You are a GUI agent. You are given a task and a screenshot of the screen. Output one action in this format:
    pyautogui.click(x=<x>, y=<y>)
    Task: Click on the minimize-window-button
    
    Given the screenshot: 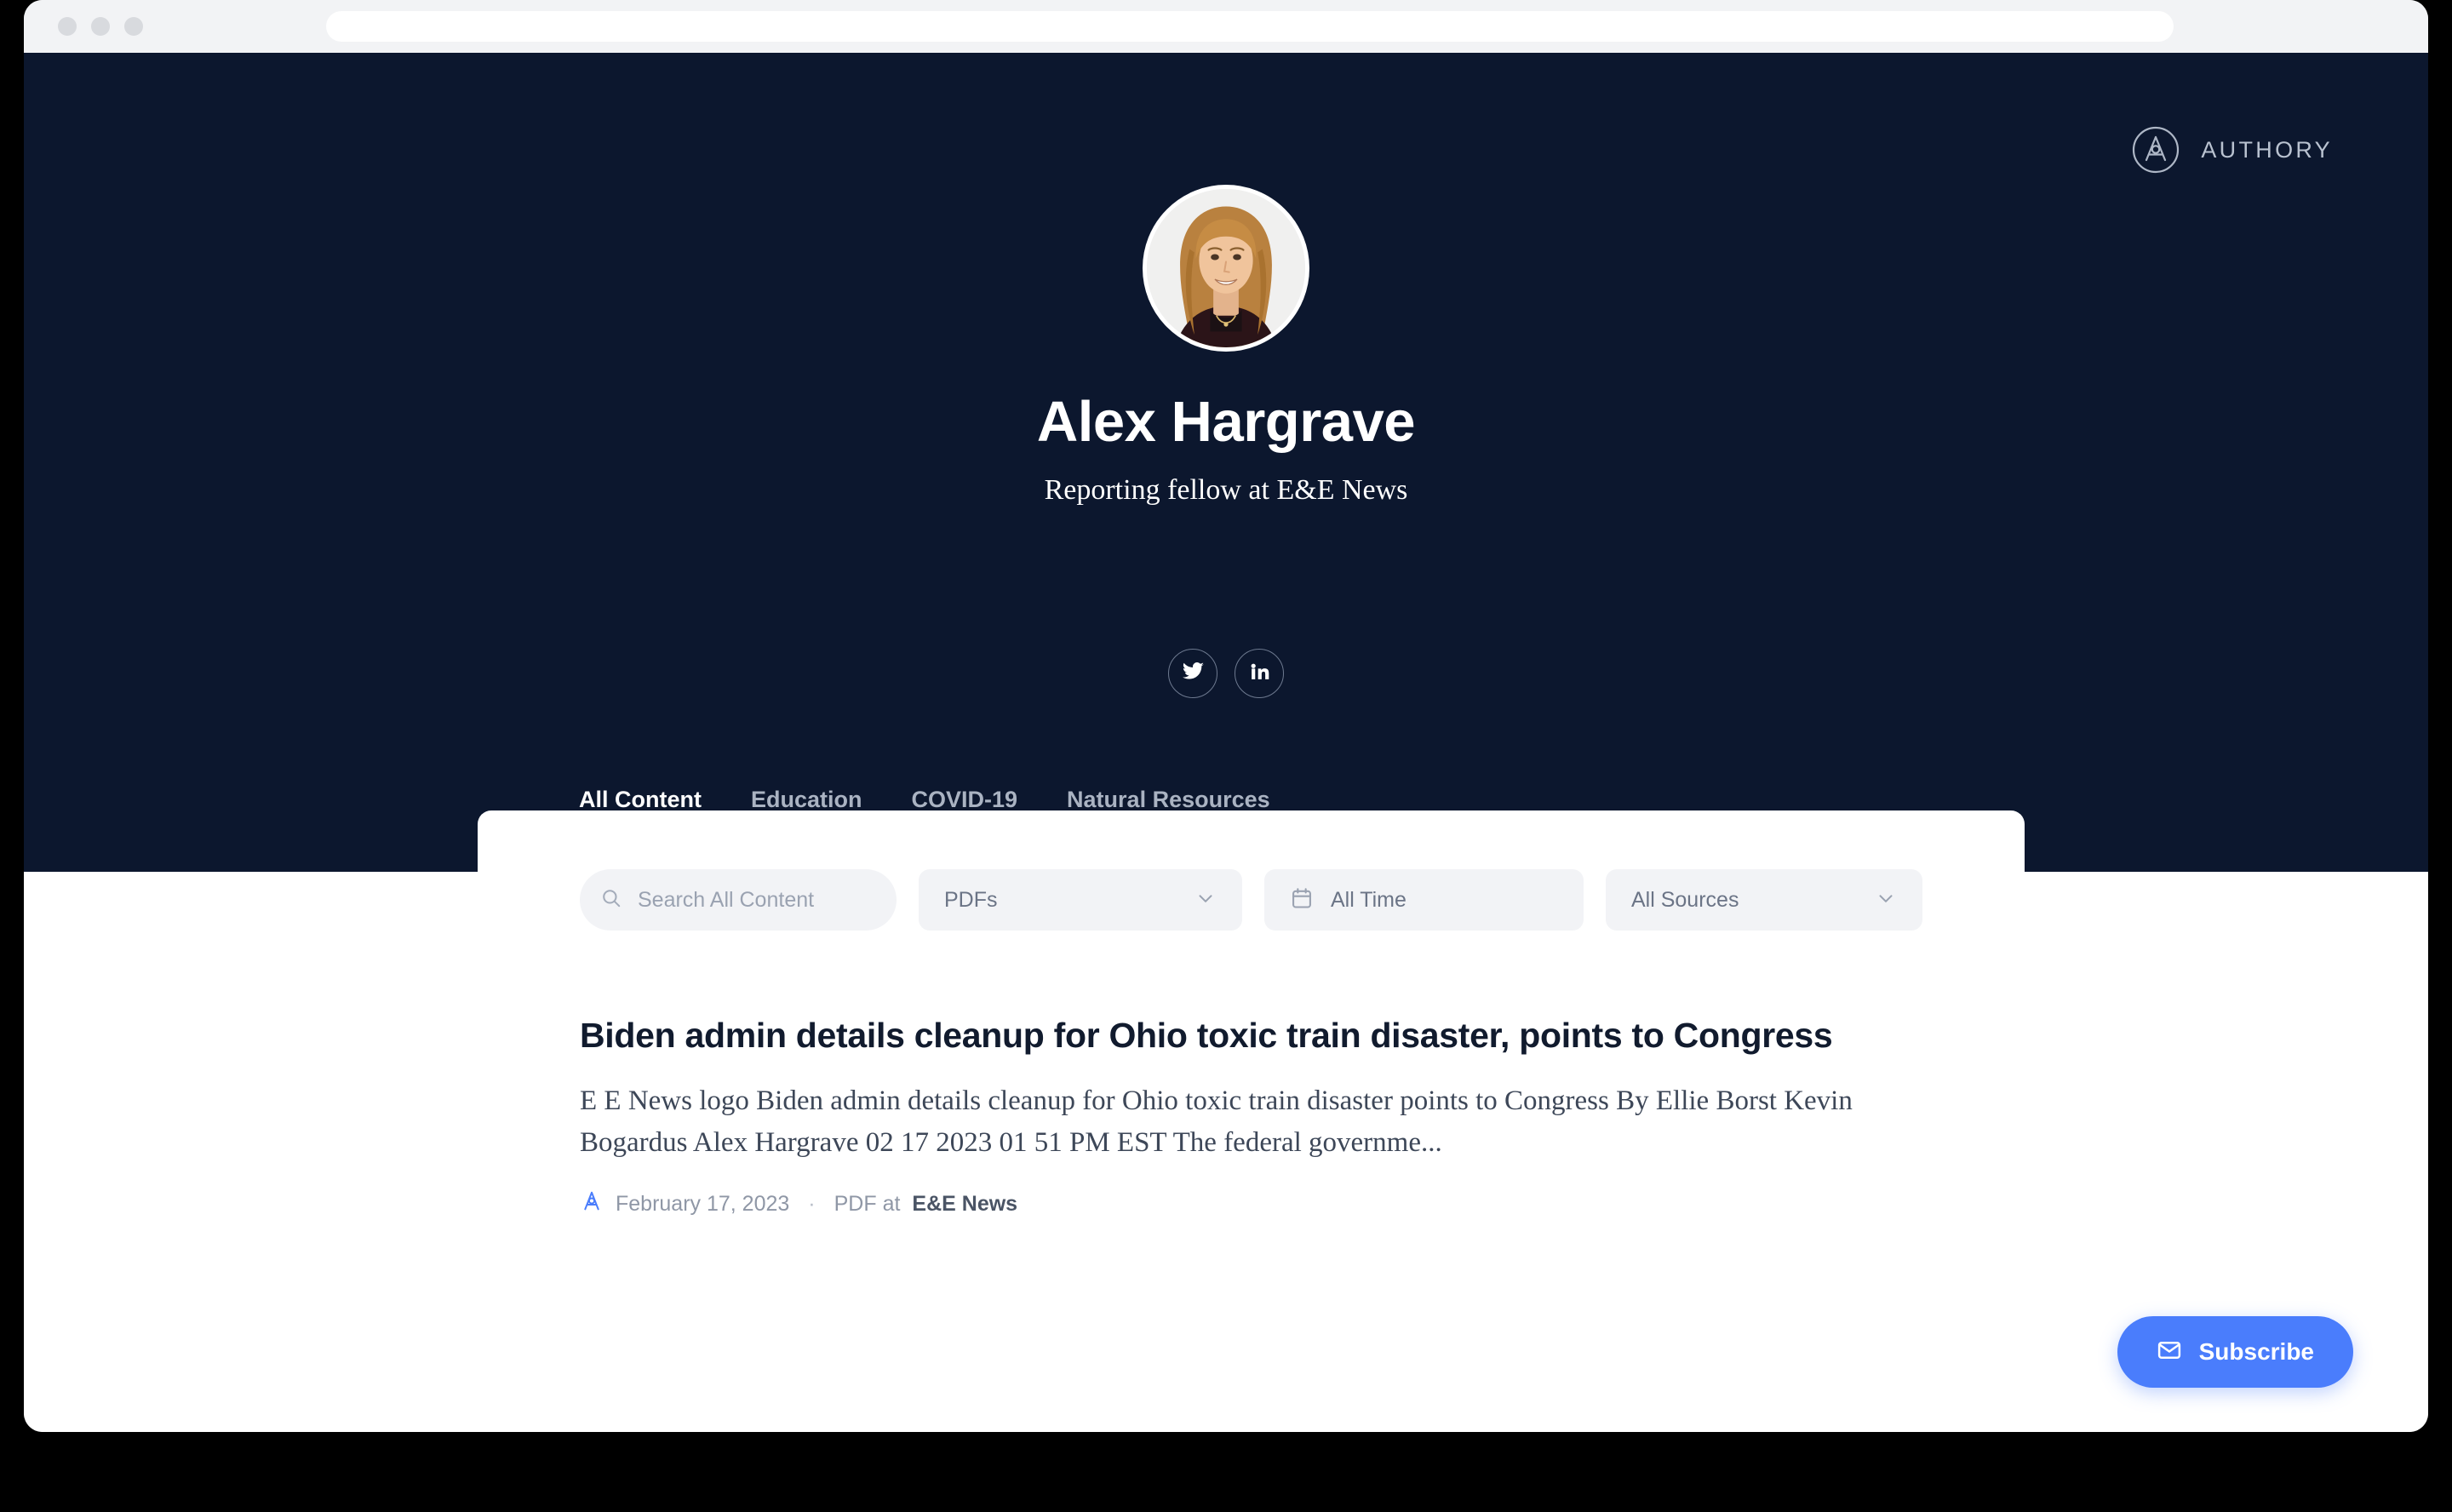 What is the action you would take?
    pyautogui.click(x=100, y=26)
    